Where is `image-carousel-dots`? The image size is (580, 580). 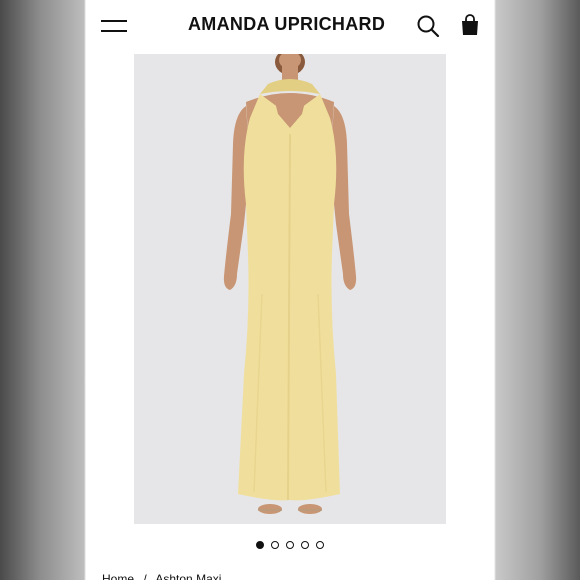 image-carousel-dots is located at coordinates (290, 545).